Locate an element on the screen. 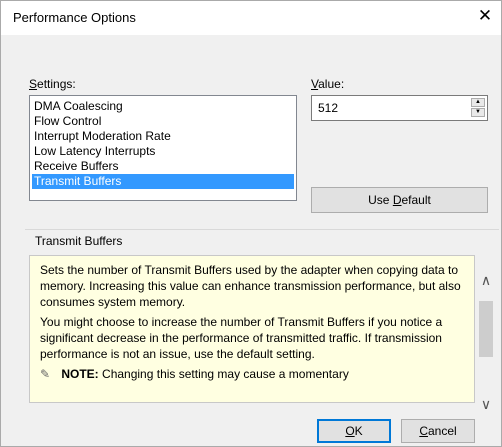  list-item-selected: Transmit Buffers is located at coordinates (163, 181).